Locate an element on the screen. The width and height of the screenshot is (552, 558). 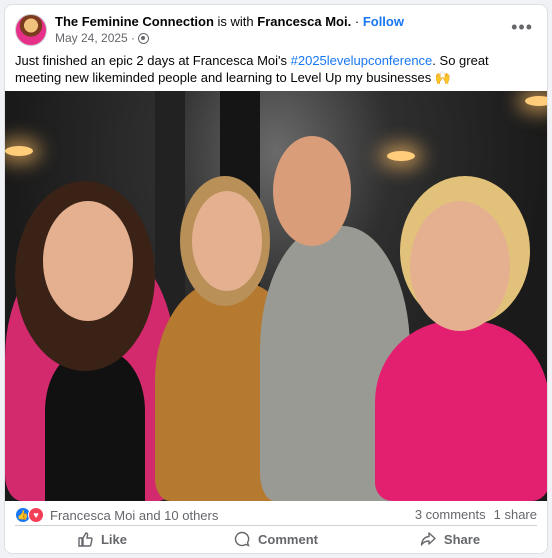
comment-label: Comment is located at coordinates (288, 539).